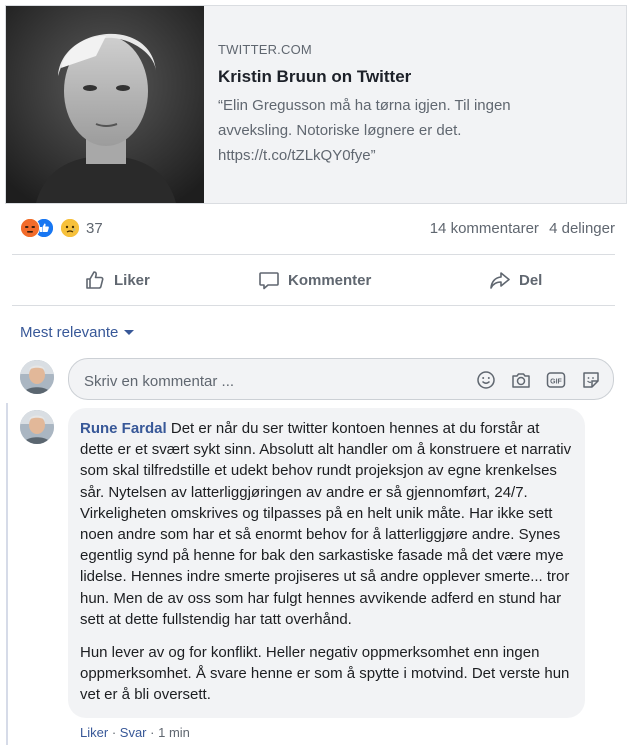 The height and width of the screenshot is (745, 627). I want to click on comment-input, so click(274, 381).